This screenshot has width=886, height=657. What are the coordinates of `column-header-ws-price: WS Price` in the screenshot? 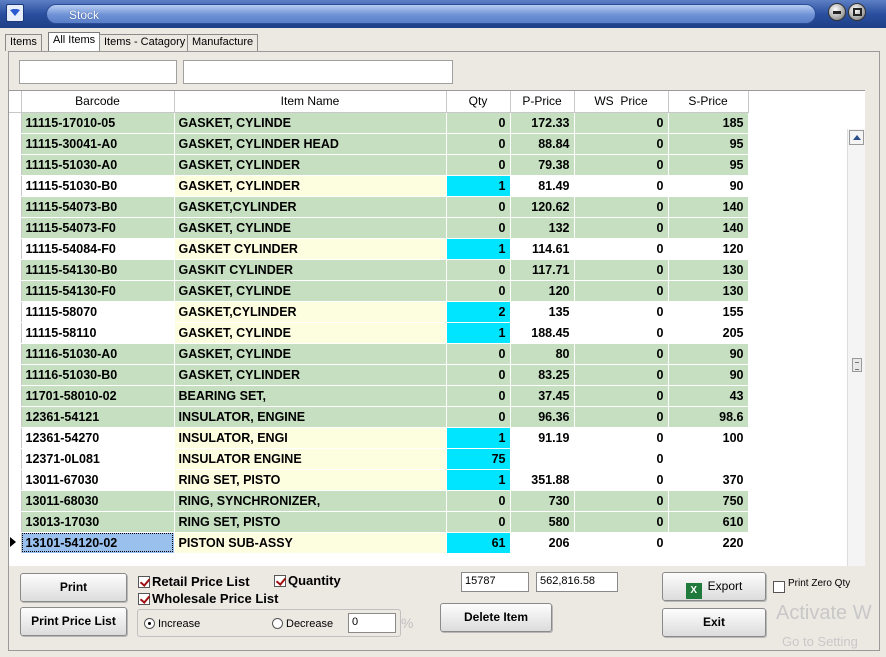 It's located at (621, 102).